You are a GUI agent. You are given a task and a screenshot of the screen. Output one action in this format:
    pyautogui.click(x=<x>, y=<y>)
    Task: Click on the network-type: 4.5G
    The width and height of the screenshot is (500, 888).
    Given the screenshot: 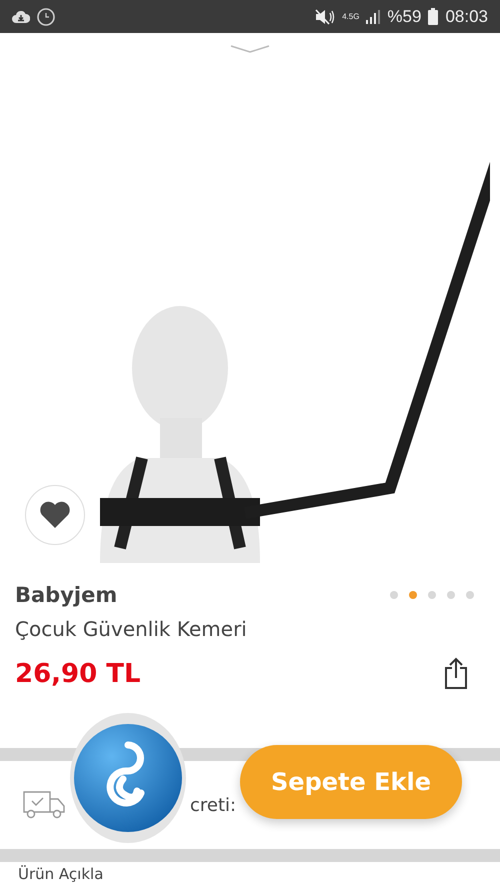 What is the action you would take?
    pyautogui.click(x=351, y=16)
    